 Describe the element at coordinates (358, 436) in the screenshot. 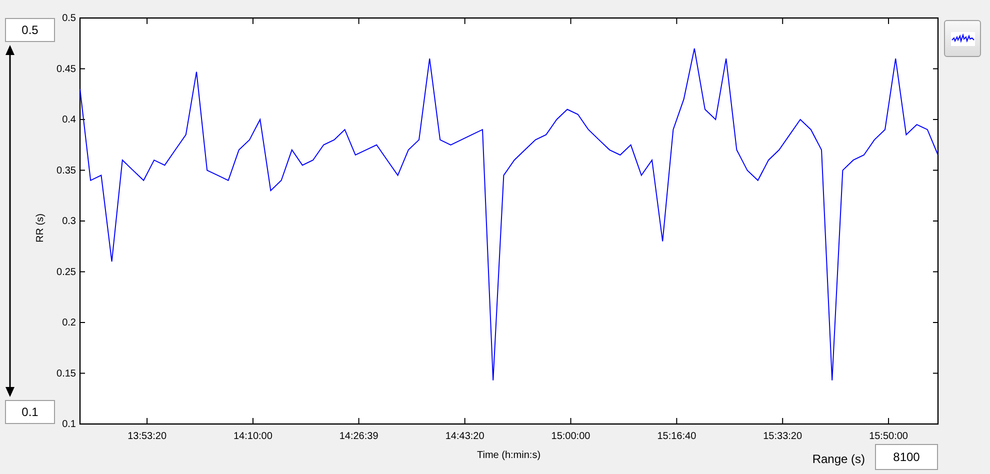

I see `x-tick-label: 14:26:39` at that location.